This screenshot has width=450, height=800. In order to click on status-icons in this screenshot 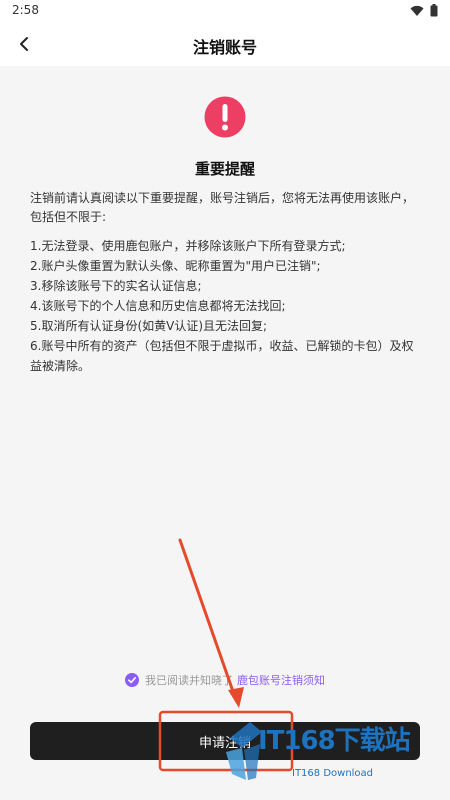, I will do `click(424, 10)`.